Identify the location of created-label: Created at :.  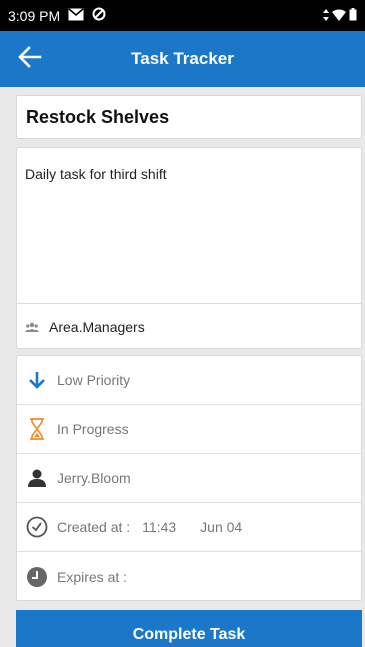
(94, 527).